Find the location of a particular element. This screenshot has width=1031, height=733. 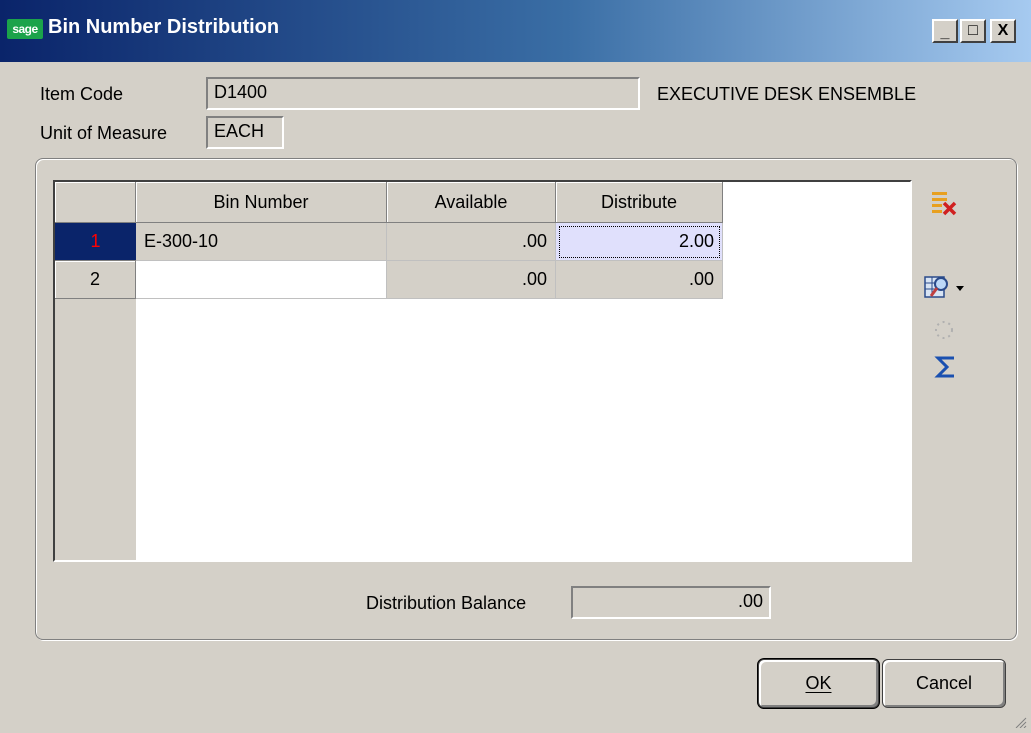

item-code-field: D1400 is located at coordinates (423, 93).